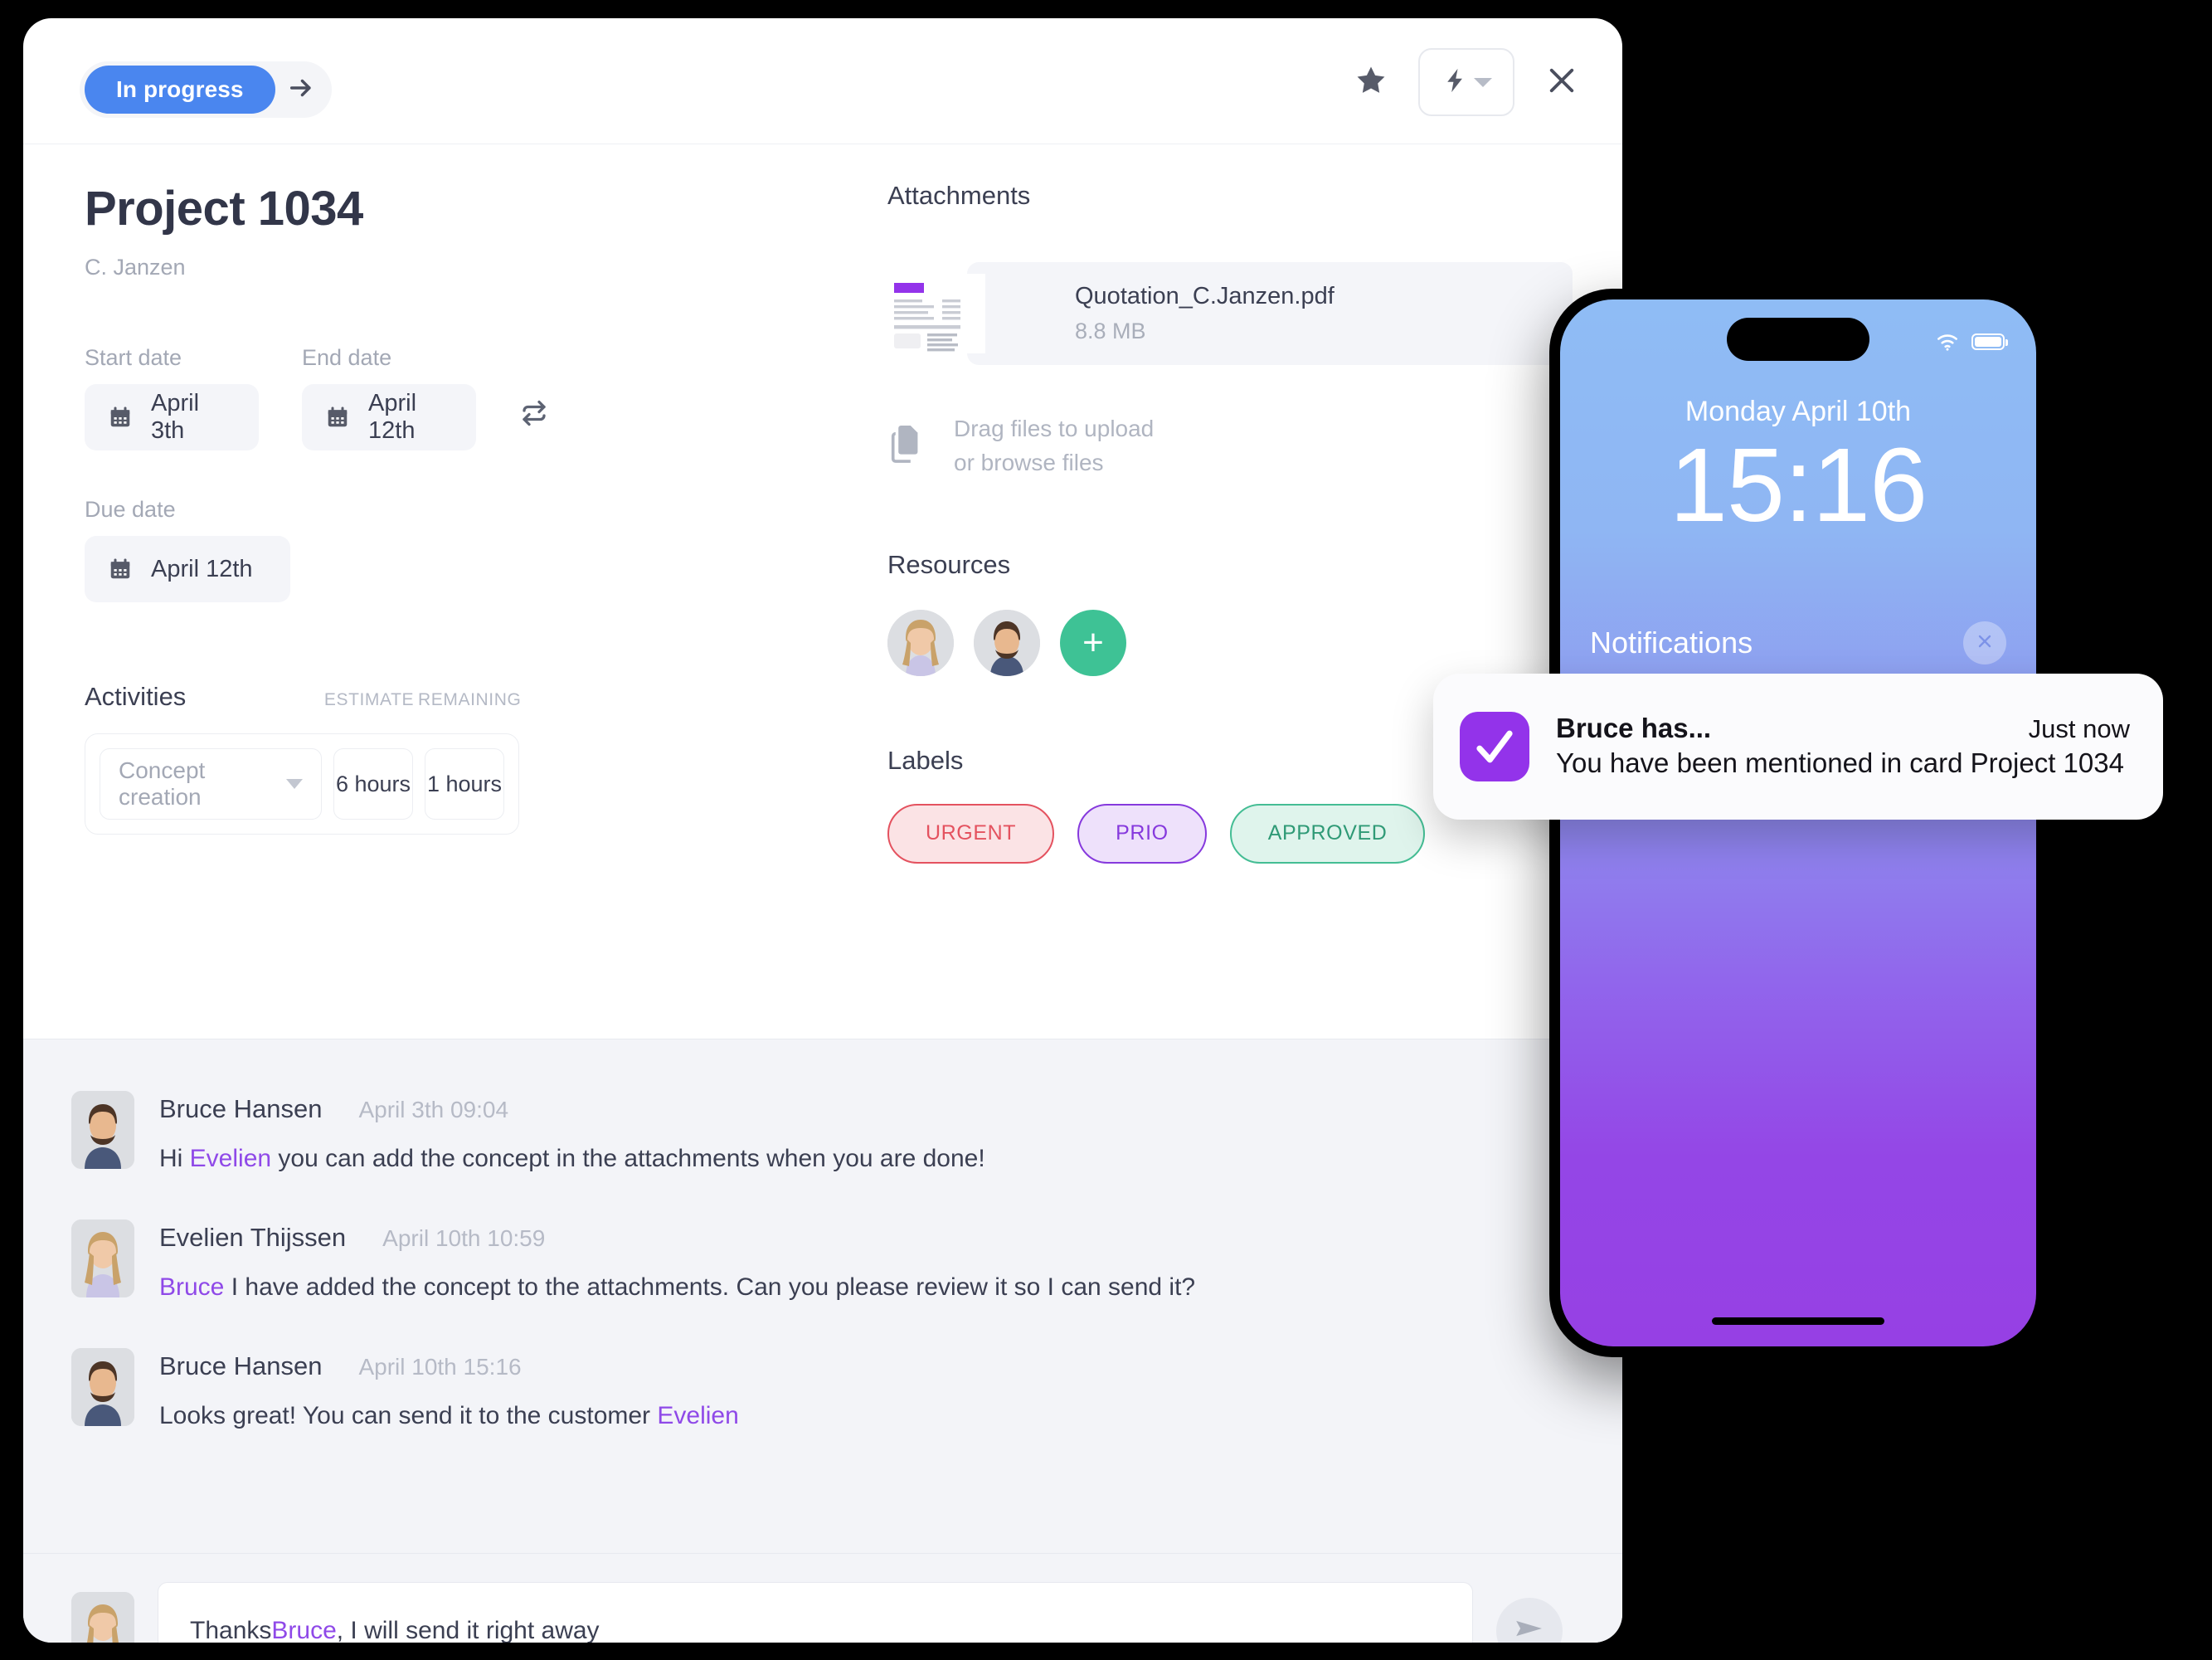 The height and width of the screenshot is (1660, 2212). What do you see at coordinates (1327, 833) in the screenshot?
I see `label-chip-approved: APPROVED` at bounding box center [1327, 833].